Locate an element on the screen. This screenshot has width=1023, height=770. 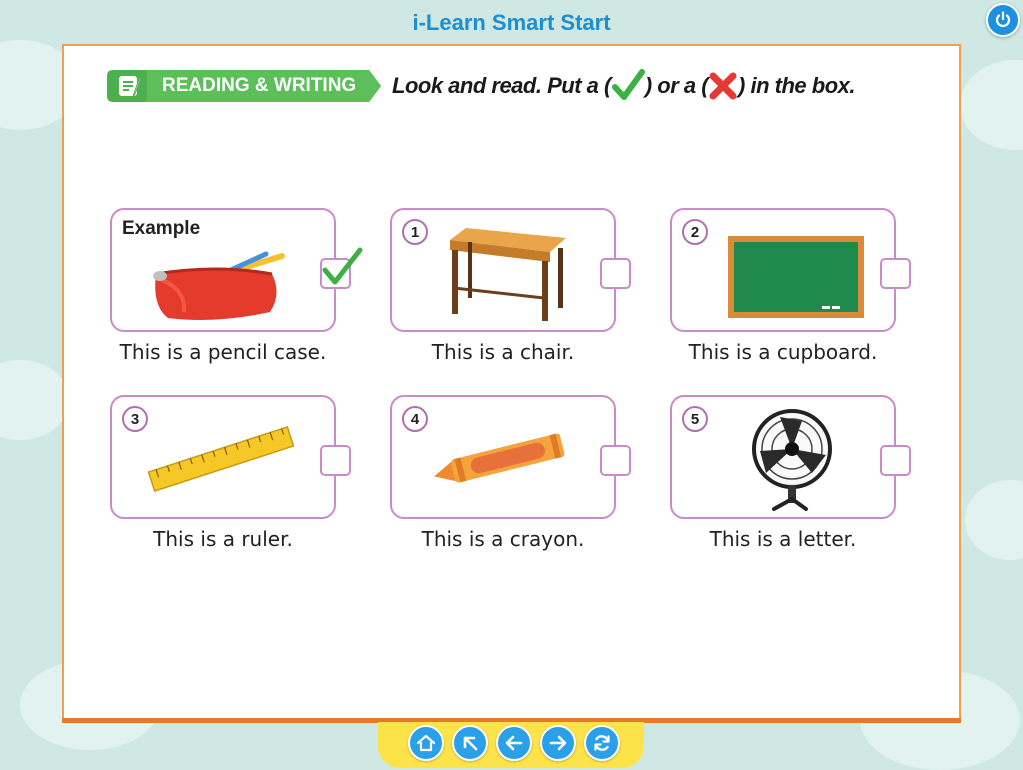
section-label: READING & WRITING is located at coordinates (259, 85).